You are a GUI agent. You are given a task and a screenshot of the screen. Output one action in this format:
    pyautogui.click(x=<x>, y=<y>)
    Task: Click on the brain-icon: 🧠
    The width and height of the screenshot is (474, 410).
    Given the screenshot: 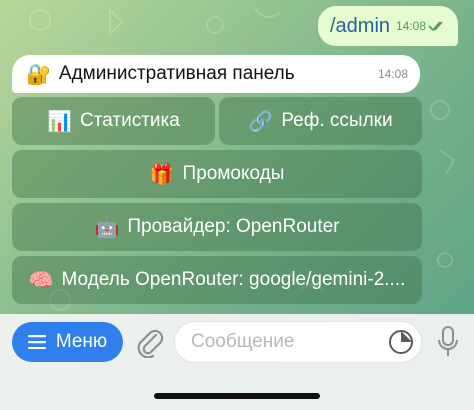 What is the action you would take?
    pyautogui.click(x=41, y=280)
    